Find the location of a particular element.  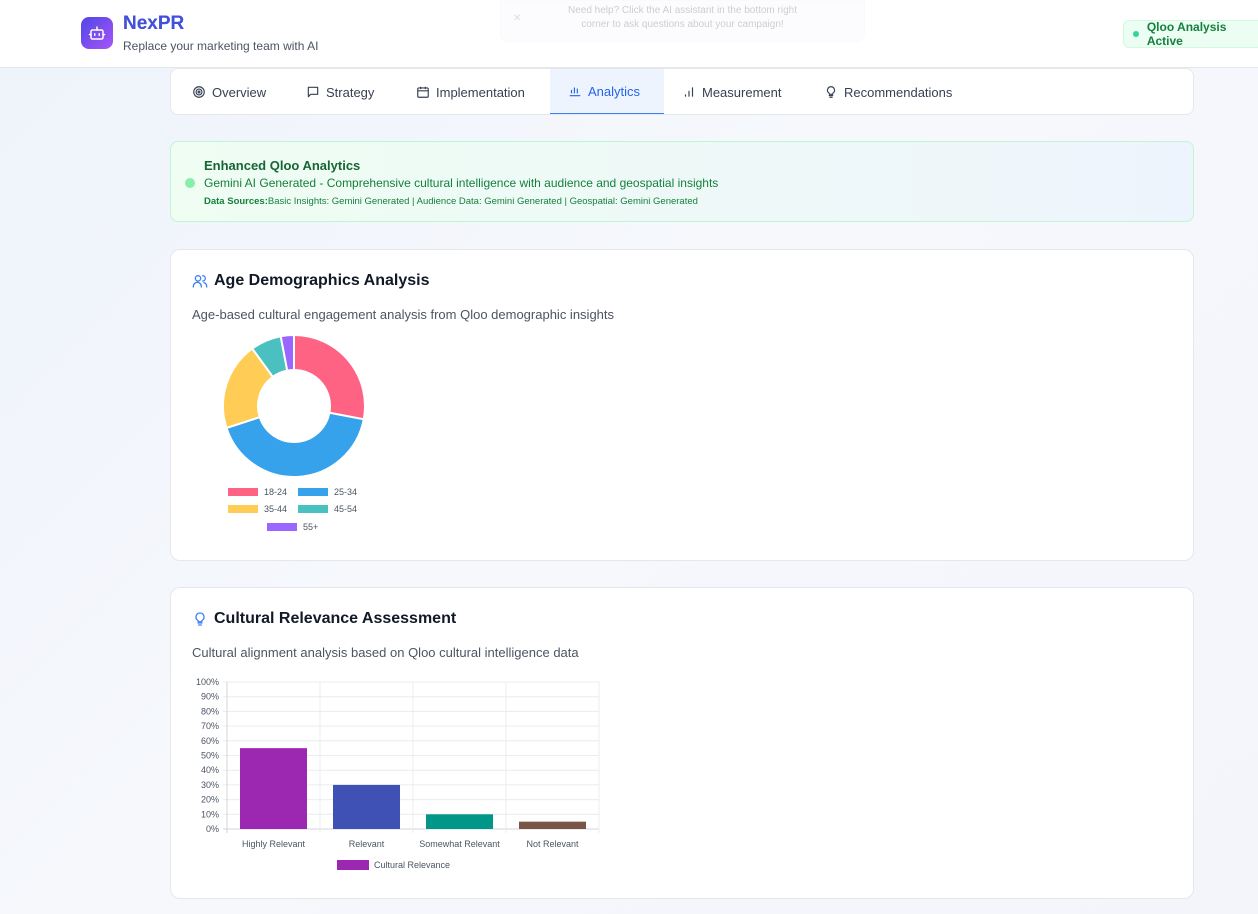

y-tick-label: 40% is located at coordinates (210, 770).